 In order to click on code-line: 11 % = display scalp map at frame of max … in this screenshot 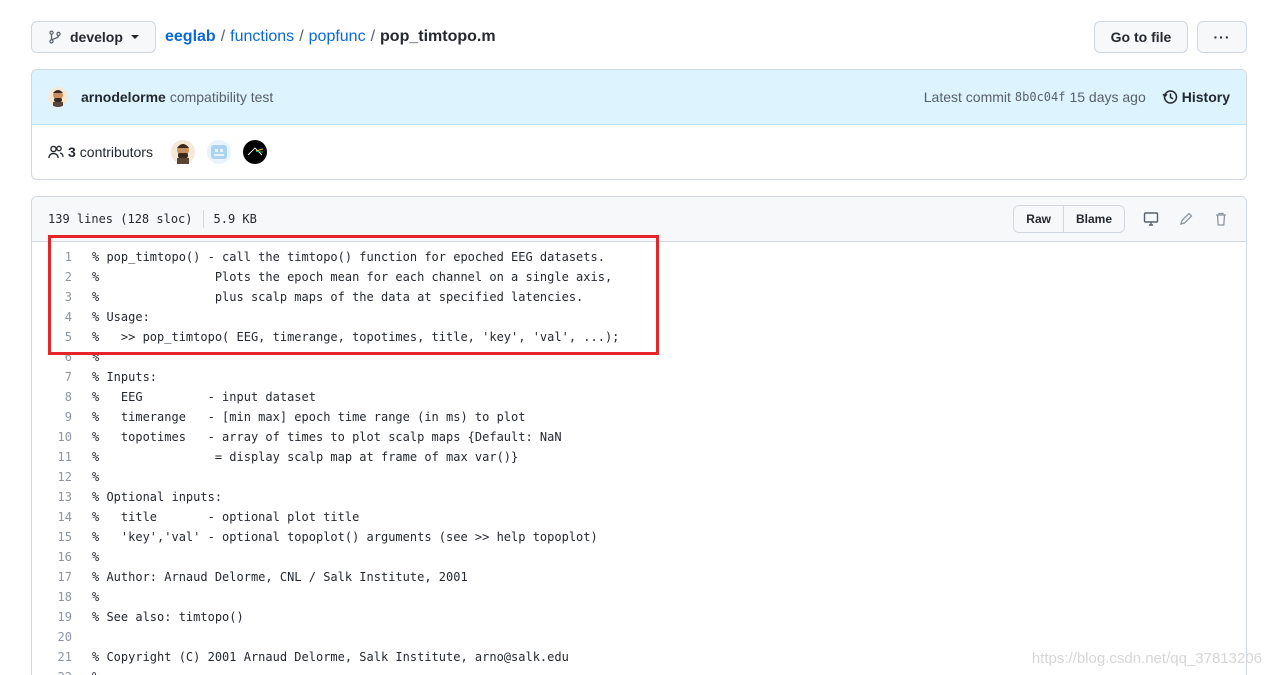, I will do `click(639, 457)`.